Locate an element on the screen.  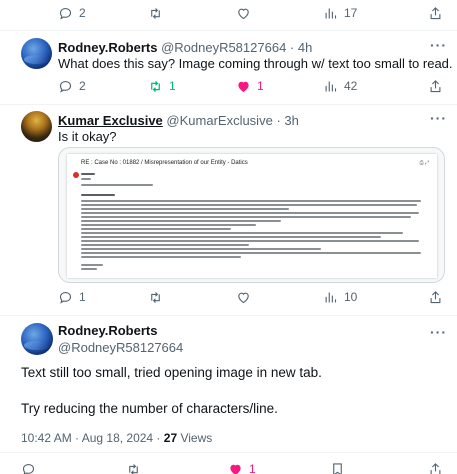
reply-button is located at coordinates (28, 468).